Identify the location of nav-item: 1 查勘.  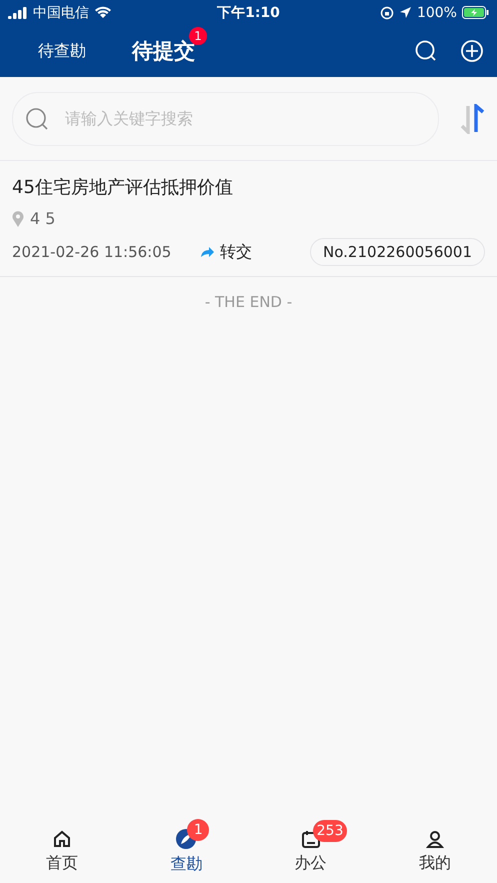
(186, 851).